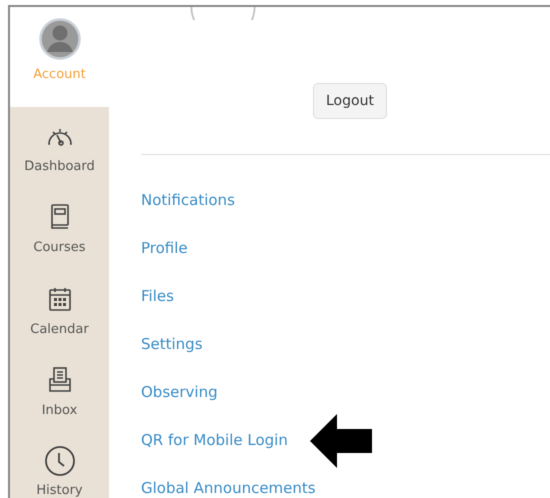  Describe the element at coordinates (60, 217) in the screenshot. I see `book-icon` at that location.